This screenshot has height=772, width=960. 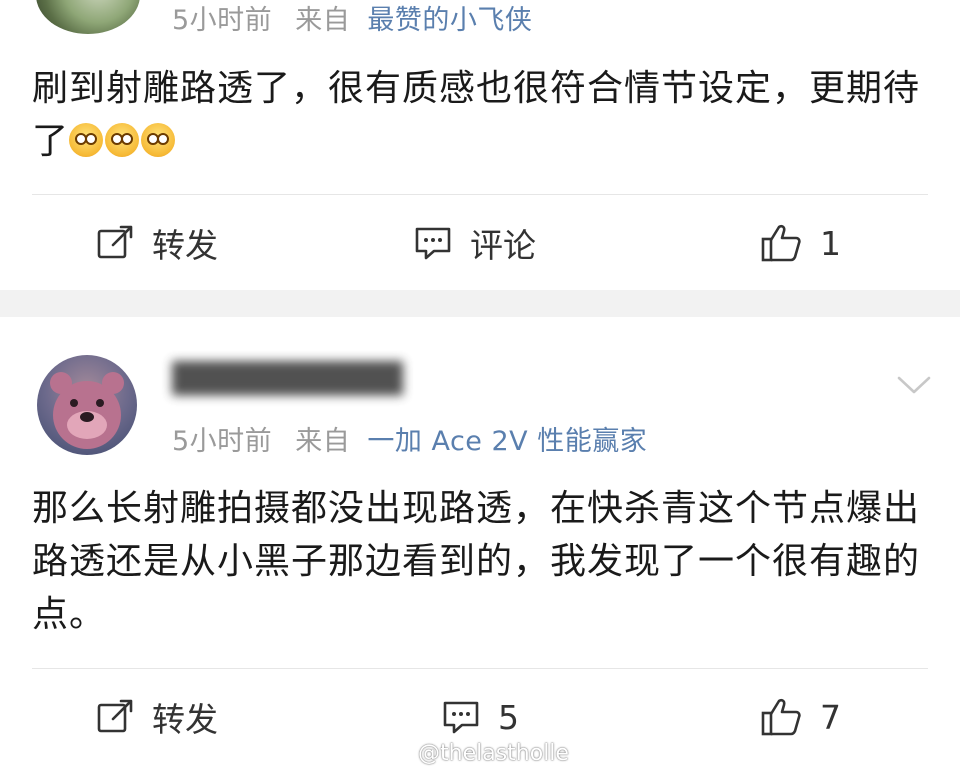 I want to click on username: ██████████, so click(x=357, y=381).